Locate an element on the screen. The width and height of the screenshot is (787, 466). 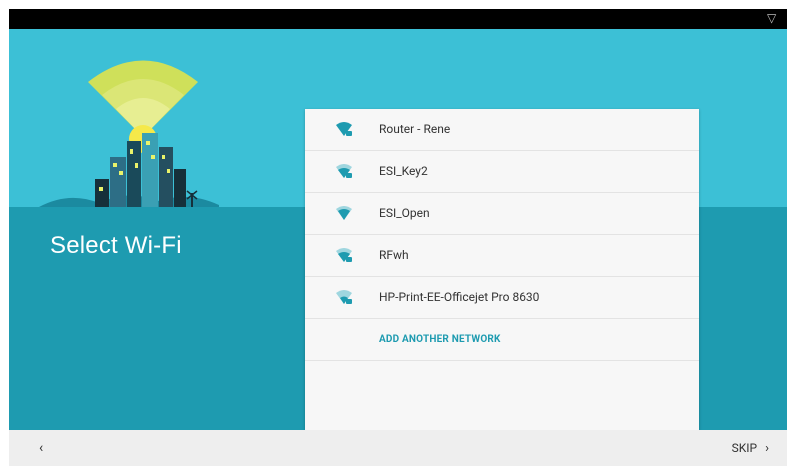
network-row: RFwh is located at coordinates (502, 256).